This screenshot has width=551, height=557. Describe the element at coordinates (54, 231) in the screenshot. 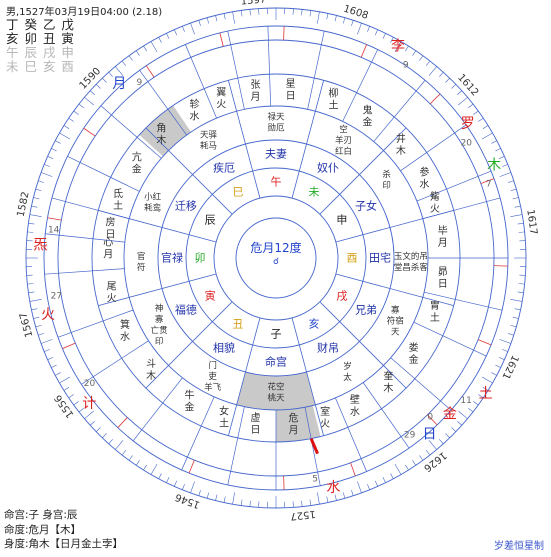

I see `planet-degree: 14` at that location.